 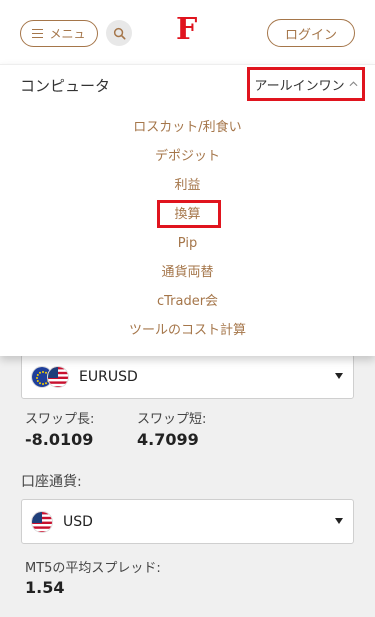 I want to click on pair-value: EURUSD, so click(x=108, y=376).